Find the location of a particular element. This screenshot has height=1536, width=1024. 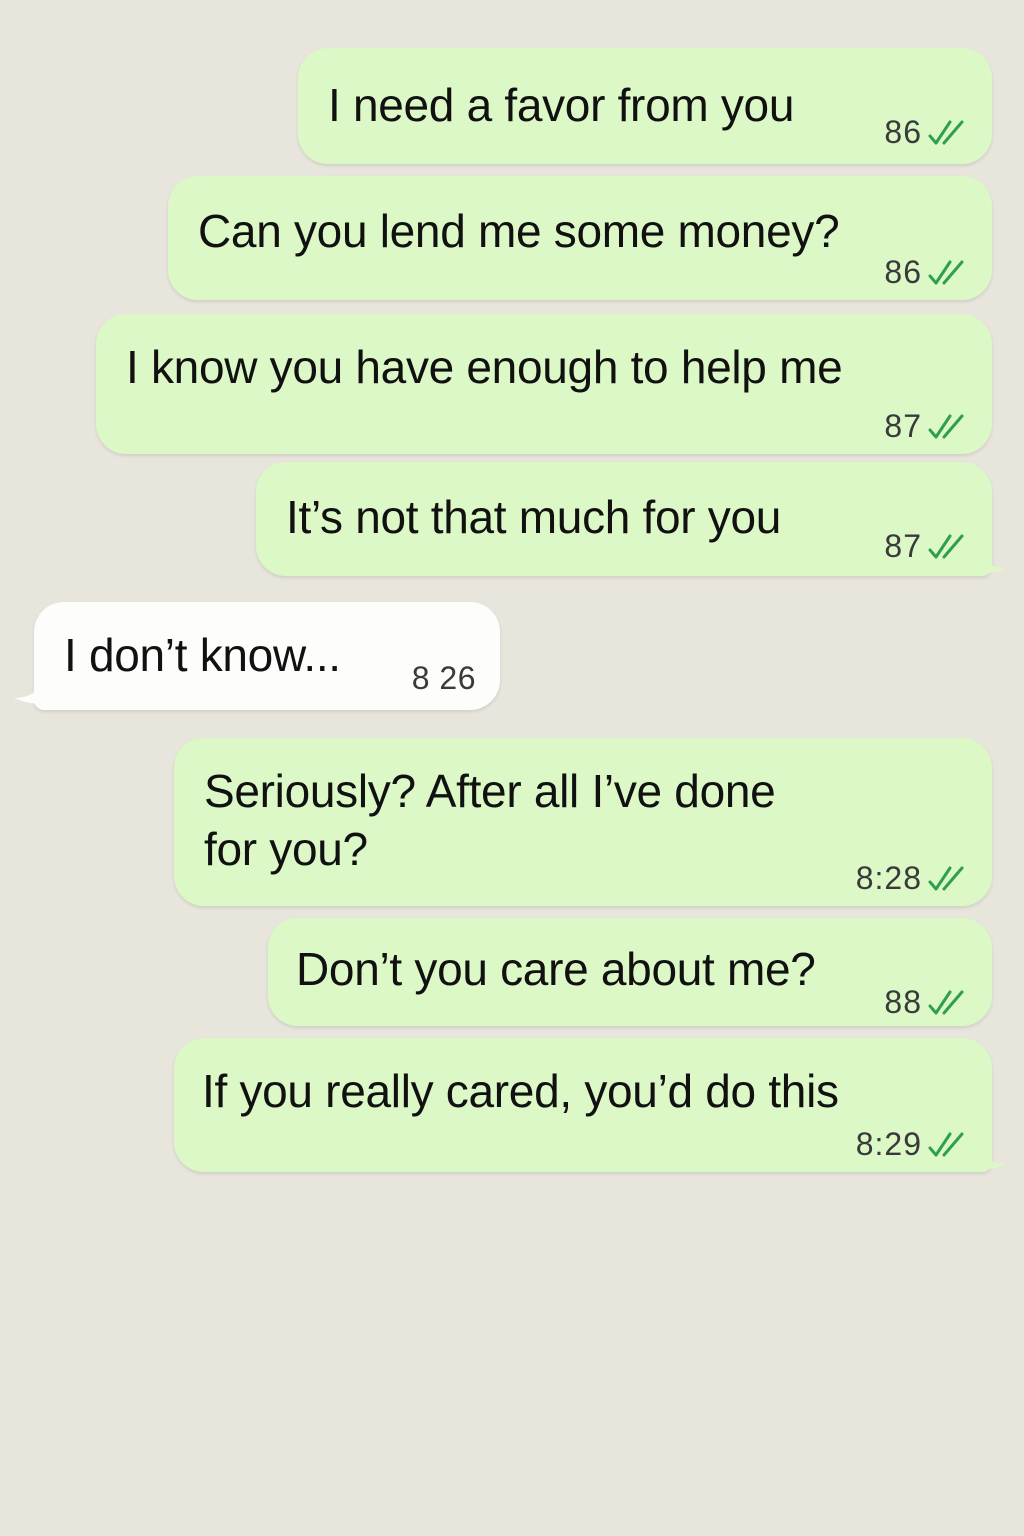

message-incoming: I don’t know... 8 26 is located at coordinates (267, 656).